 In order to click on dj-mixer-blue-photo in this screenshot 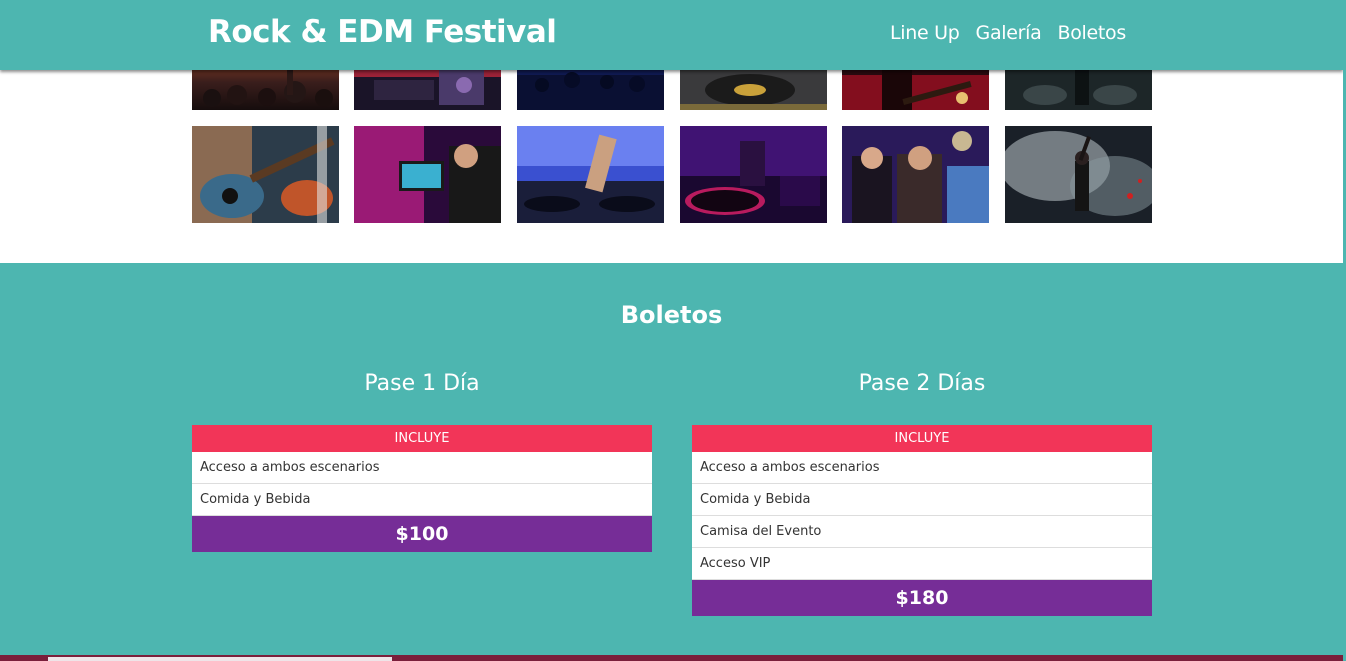, I will do `click(590, 174)`.